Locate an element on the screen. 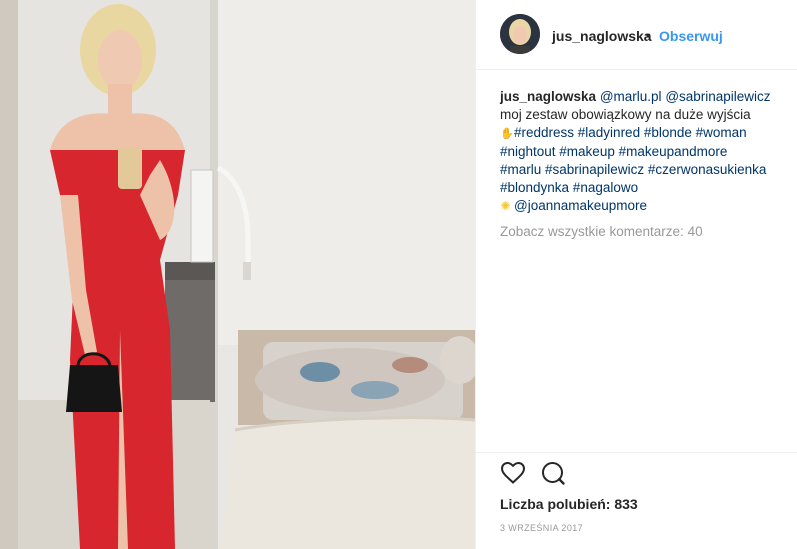 This screenshot has height=549, width=797. caption-text: moj zestaw obowiązkowy na duże wyjścia is located at coordinates (625, 114).